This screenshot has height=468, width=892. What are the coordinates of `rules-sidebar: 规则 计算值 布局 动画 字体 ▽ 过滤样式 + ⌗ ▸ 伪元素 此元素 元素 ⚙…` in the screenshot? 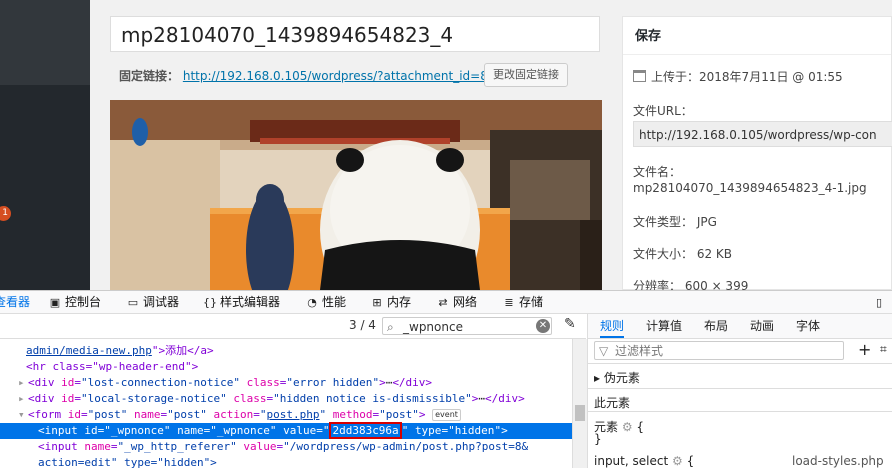 It's located at (739, 391).